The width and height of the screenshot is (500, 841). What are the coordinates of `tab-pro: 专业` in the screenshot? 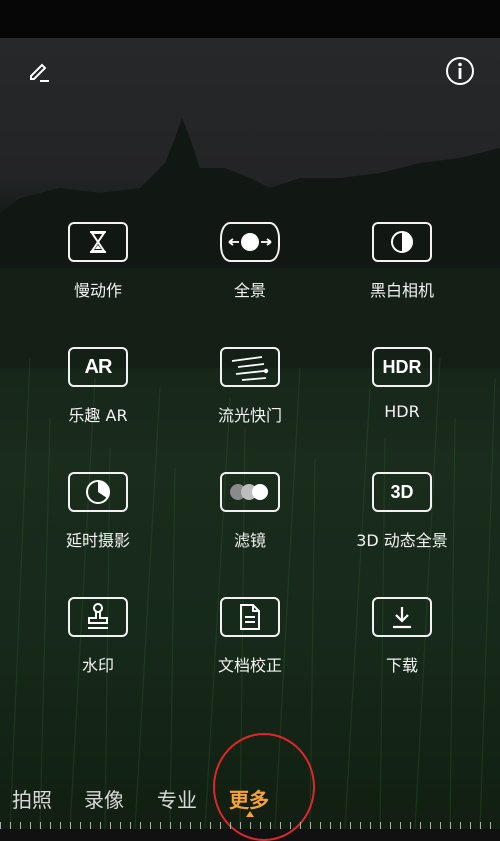 It's located at (177, 798).